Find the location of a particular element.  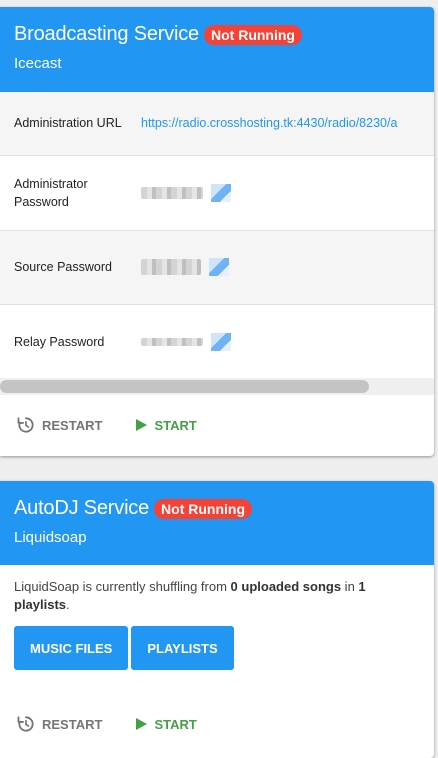

broadcasting-actions: RESTART START is located at coordinates (98, 425).